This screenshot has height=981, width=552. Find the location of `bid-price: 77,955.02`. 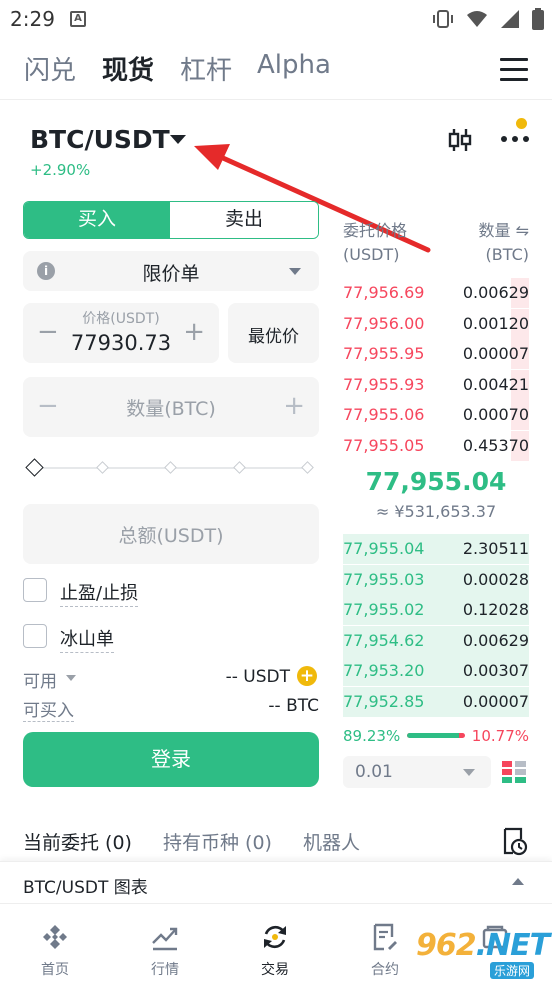

bid-price: 77,955.02 is located at coordinates (384, 609).